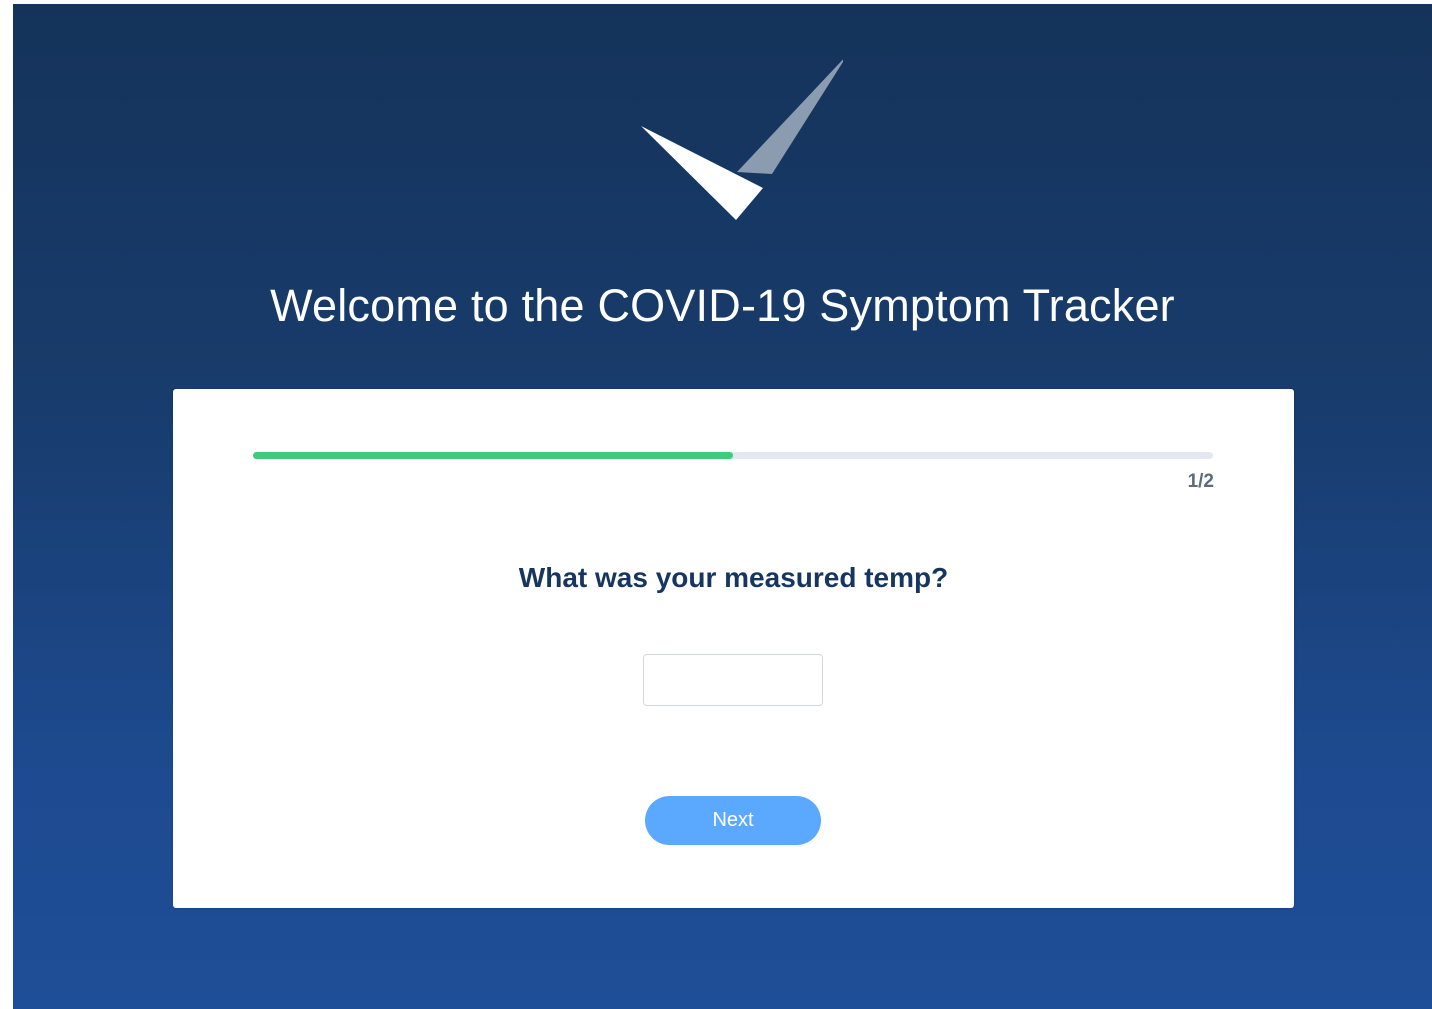 The image size is (1432, 1009). I want to click on temperature-input, so click(733, 680).